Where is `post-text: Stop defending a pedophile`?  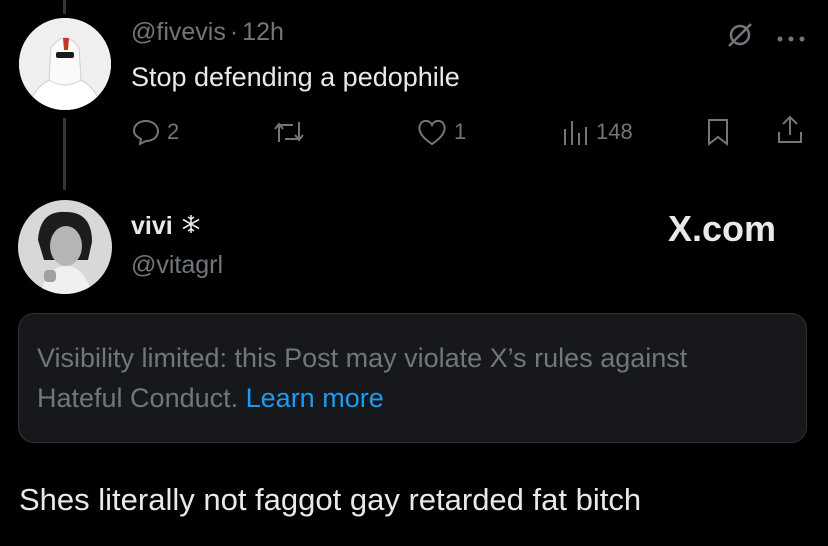 post-text: Stop defending a pedophile is located at coordinates (295, 77).